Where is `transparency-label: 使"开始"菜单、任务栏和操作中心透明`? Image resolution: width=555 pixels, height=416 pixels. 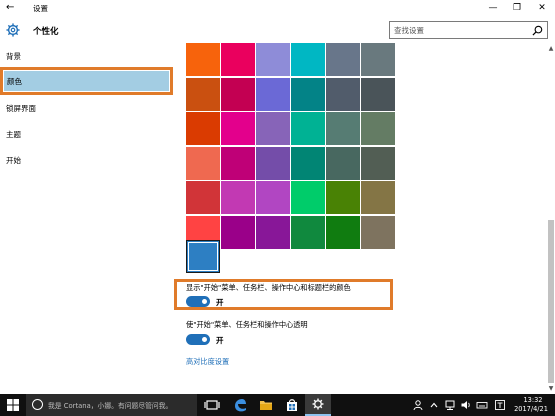 transparency-label: 使"开始"菜单、任务栏和操作中心透明 is located at coordinates (247, 324).